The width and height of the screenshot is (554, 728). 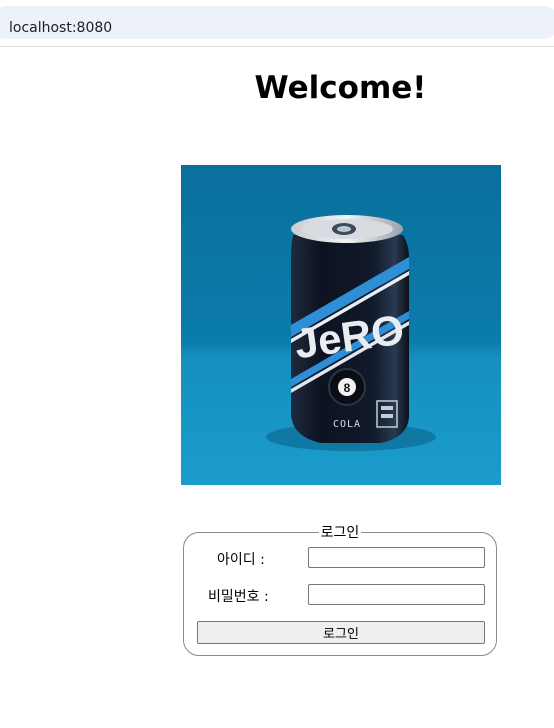 I want to click on id-label: 아이디 :, so click(x=241, y=560).